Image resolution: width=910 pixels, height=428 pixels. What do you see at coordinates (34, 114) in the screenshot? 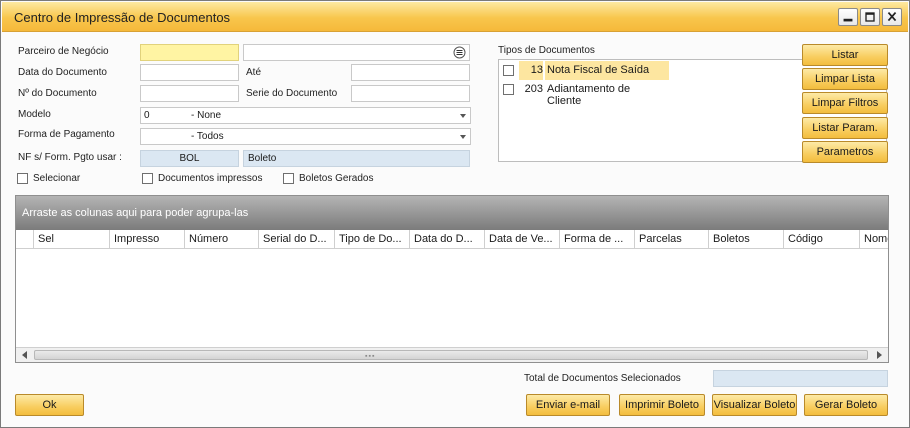
I see `modelo-label: Modelo` at bounding box center [34, 114].